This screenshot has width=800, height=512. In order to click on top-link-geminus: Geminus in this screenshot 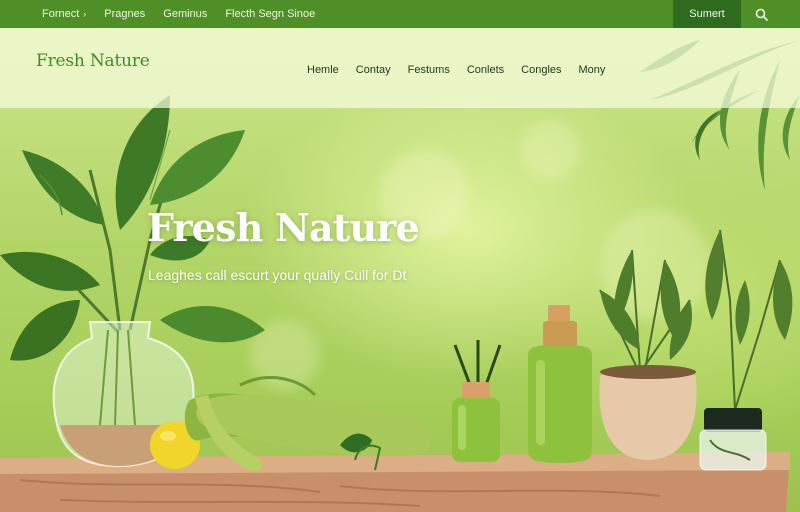, I will do `click(185, 14)`.